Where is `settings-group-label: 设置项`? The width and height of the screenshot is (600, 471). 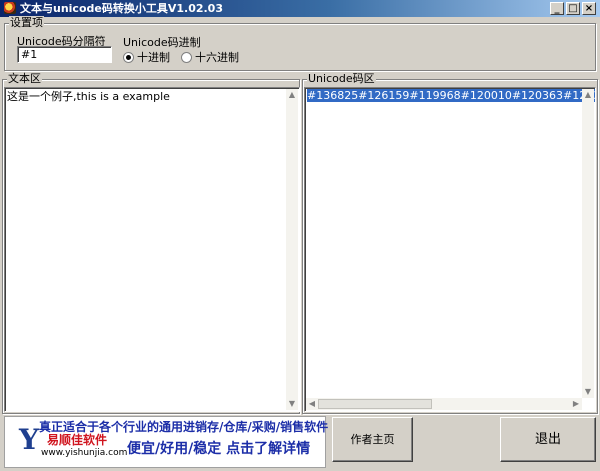 settings-group-label: 设置项 is located at coordinates (26, 23).